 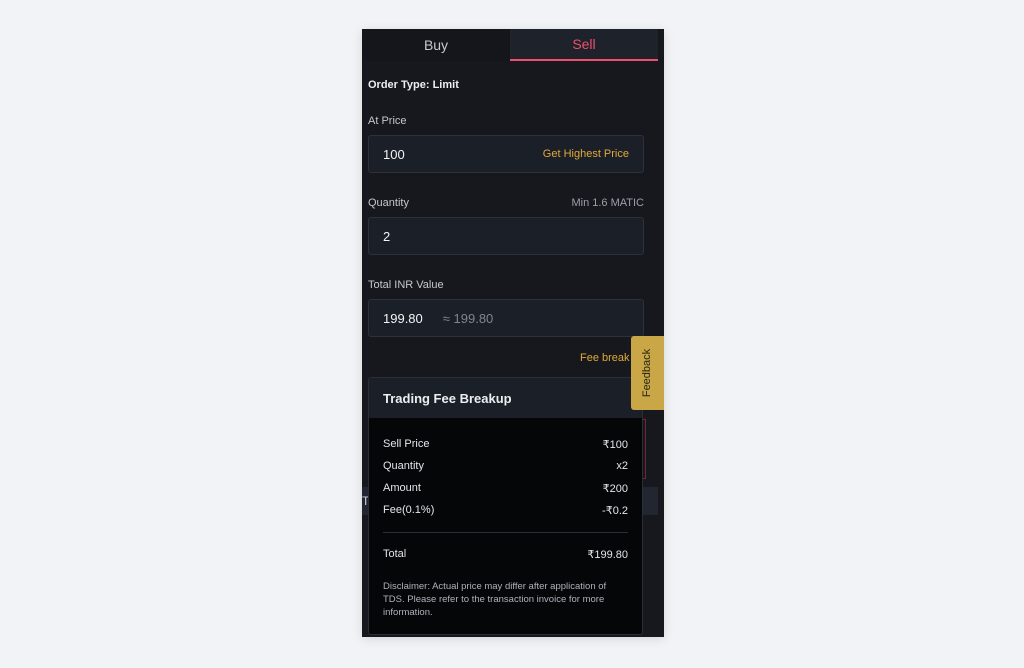 What do you see at coordinates (506, 236) in the screenshot?
I see `quantity-field: 2` at bounding box center [506, 236].